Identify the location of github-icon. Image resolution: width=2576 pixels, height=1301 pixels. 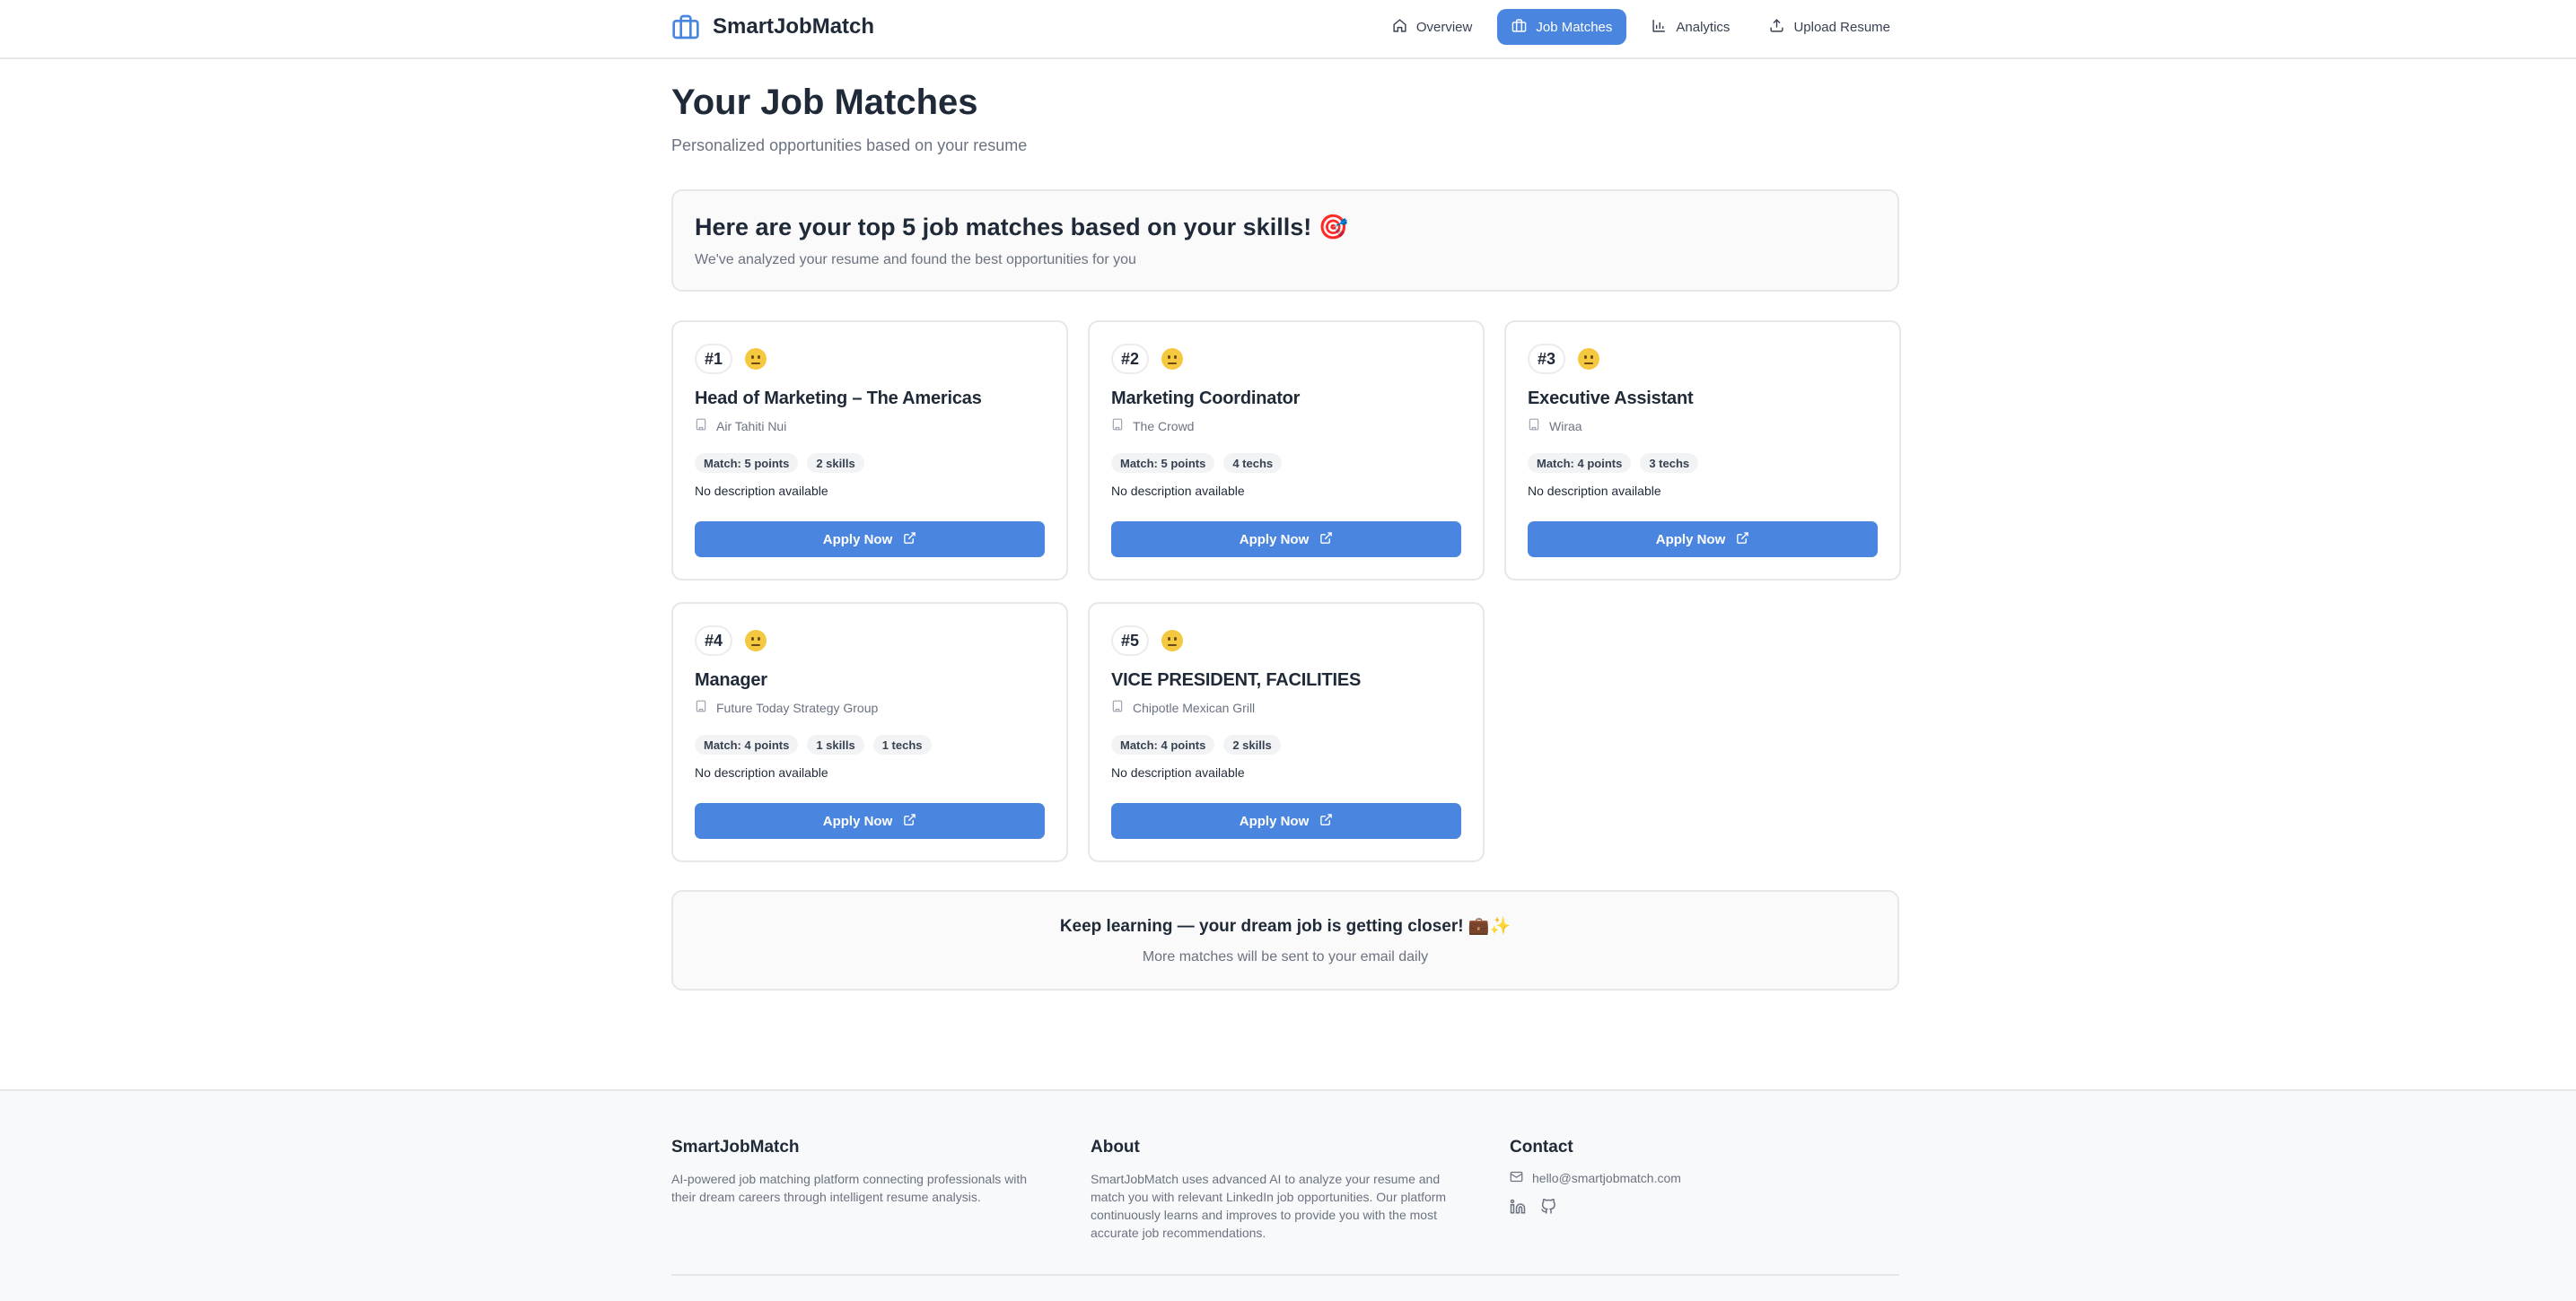
(1548, 1208).